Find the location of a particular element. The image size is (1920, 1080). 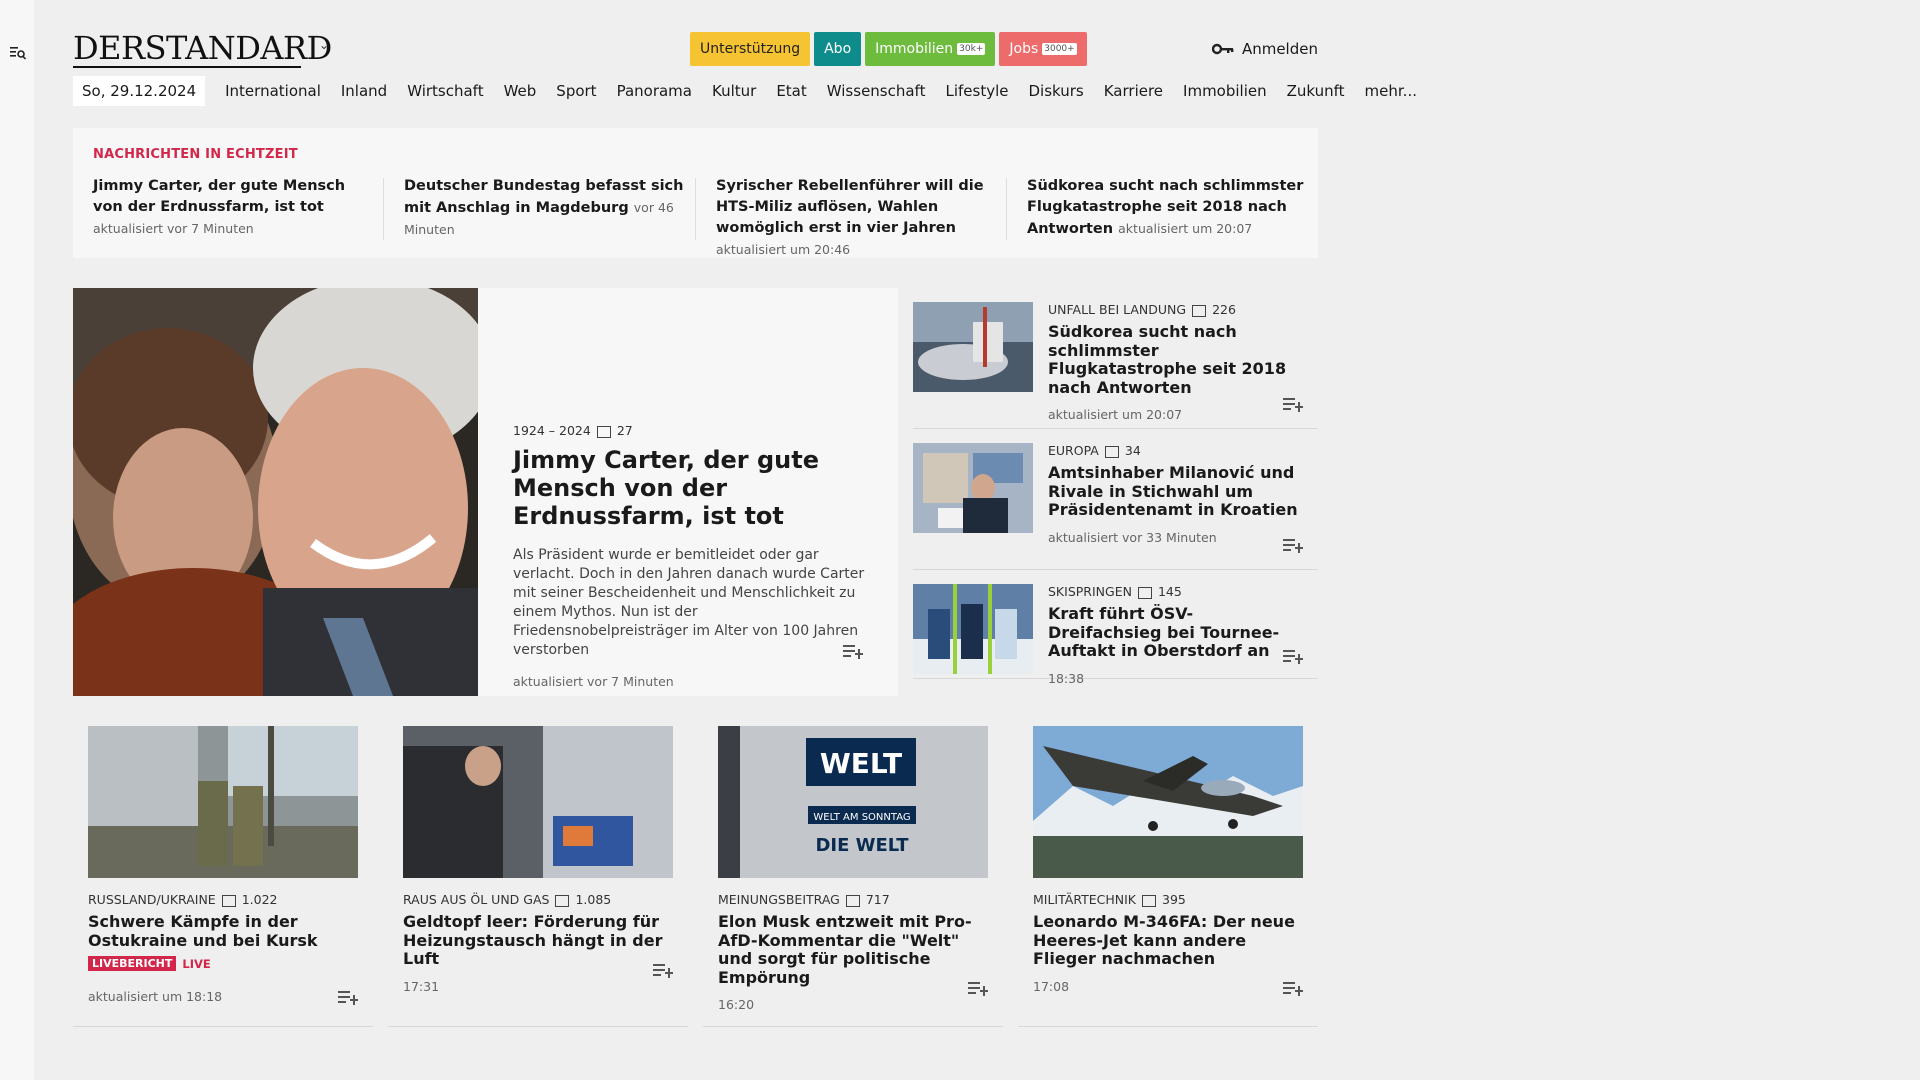

story-timestamp: aktualisiert vor 33 Minuten is located at coordinates (1132, 537).